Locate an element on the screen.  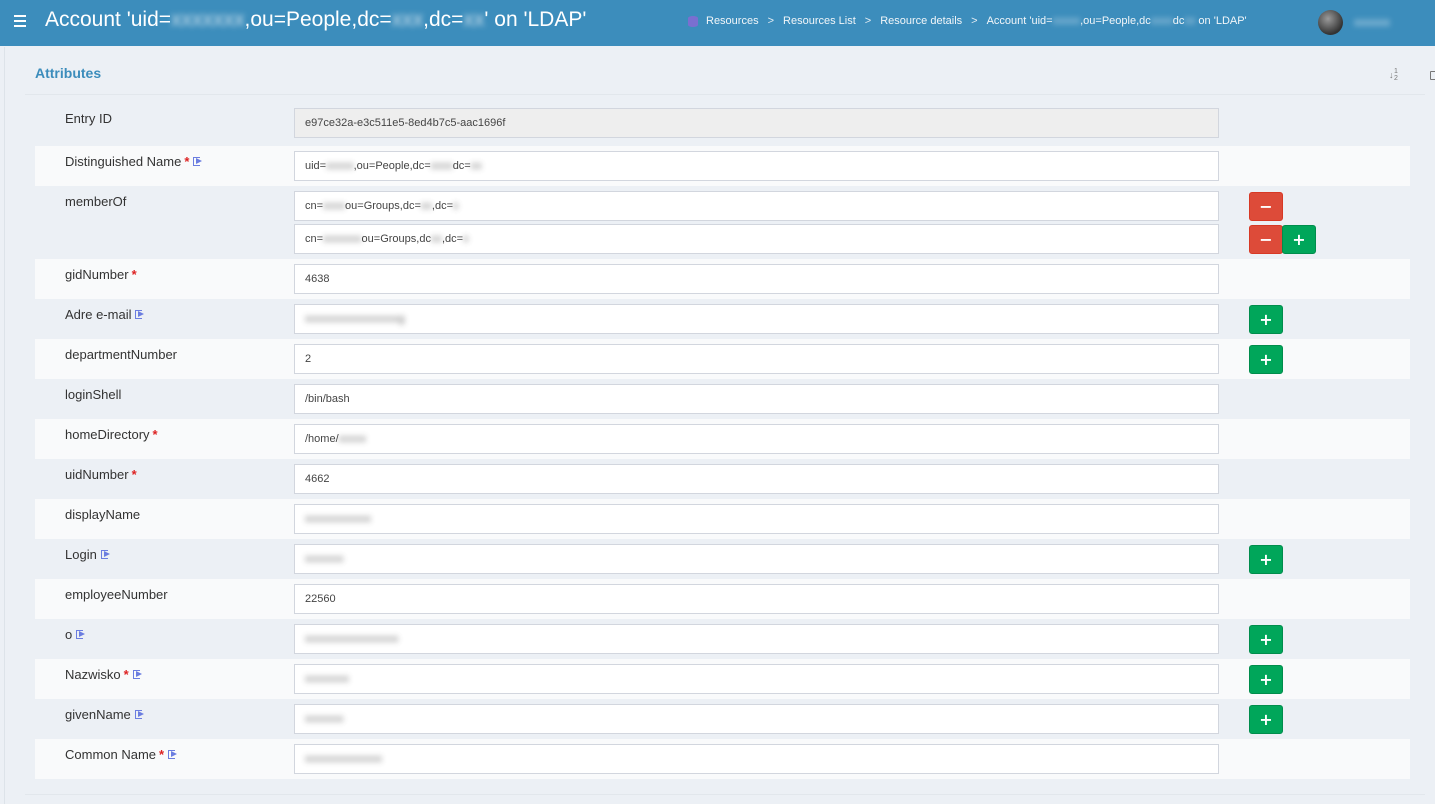
attribute-value-input: 4662 is located at coordinates (756, 479).